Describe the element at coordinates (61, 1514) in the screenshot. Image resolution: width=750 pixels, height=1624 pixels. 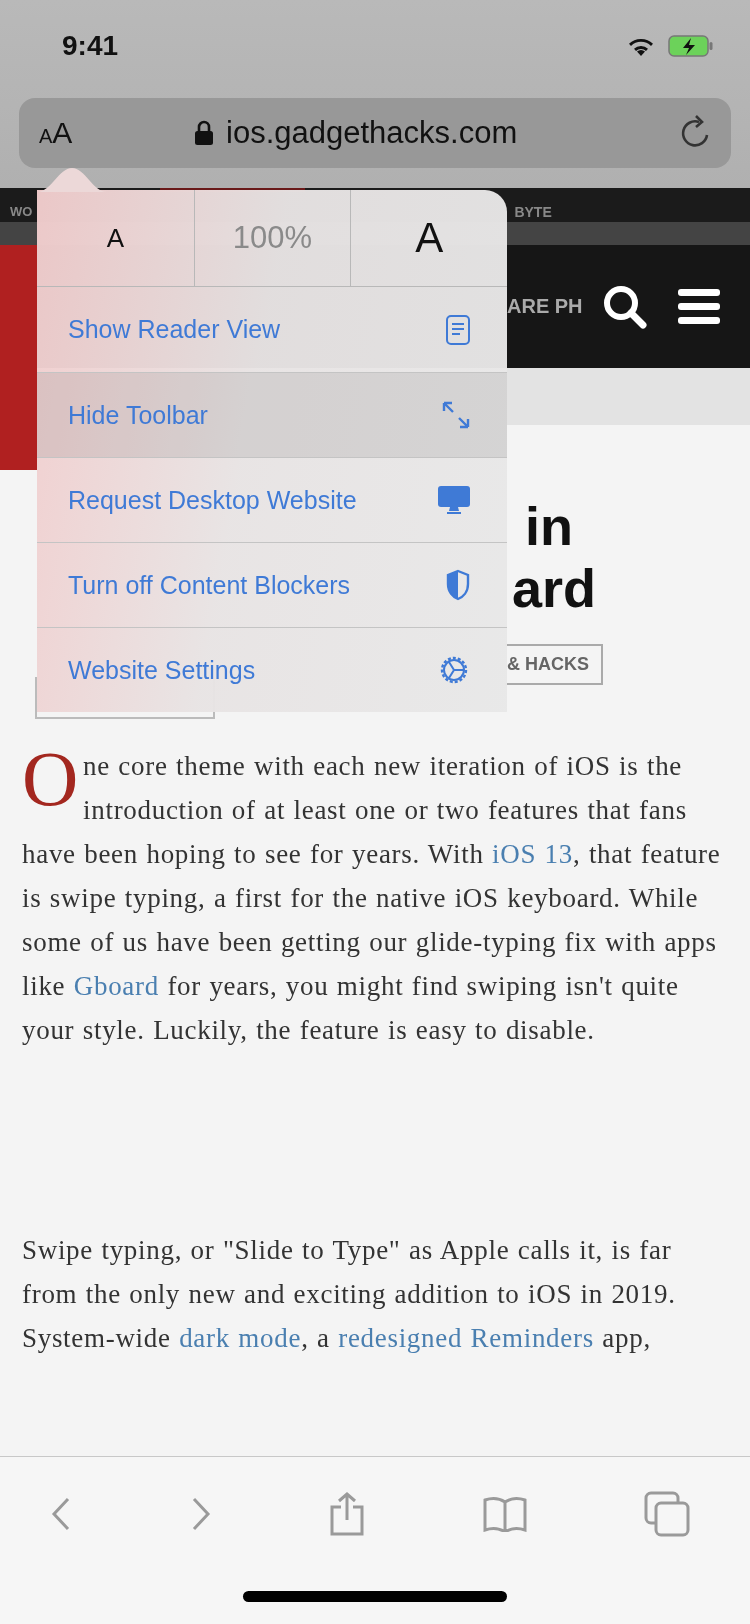
I see `back-icon` at that location.